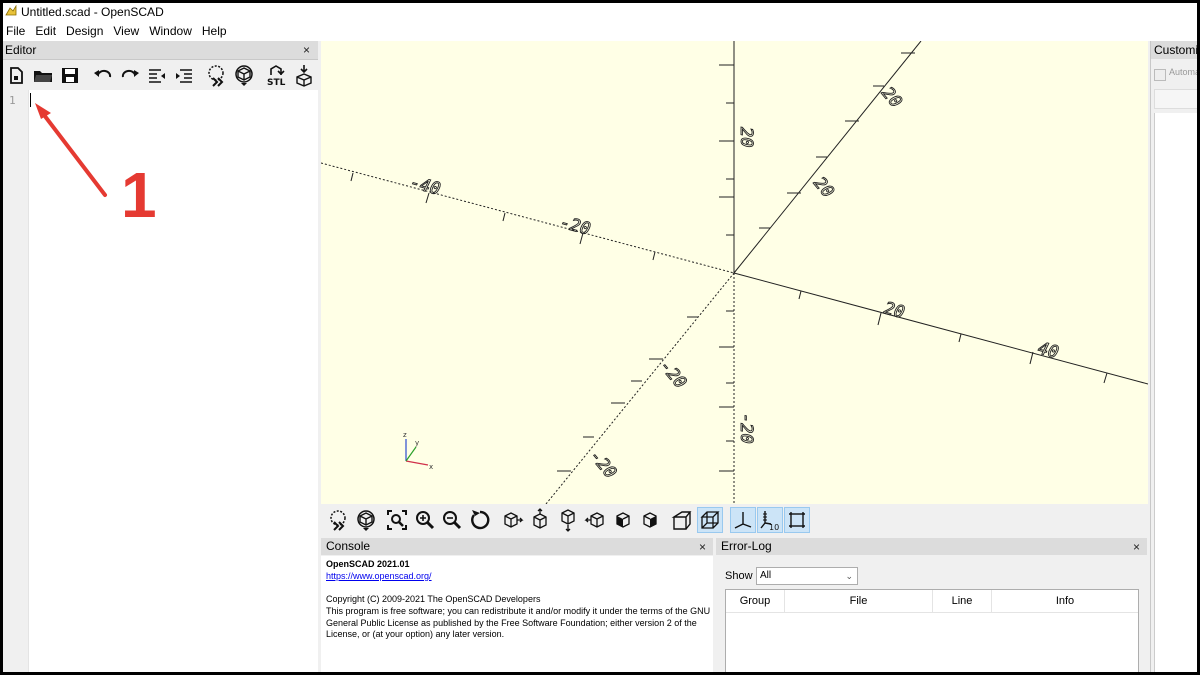 This screenshot has height=675, width=1200. What do you see at coordinates (600, 31) in the screenshot?
I see `menu-bar: File Edit Design View Window Help` at bounding box center [600, 31].